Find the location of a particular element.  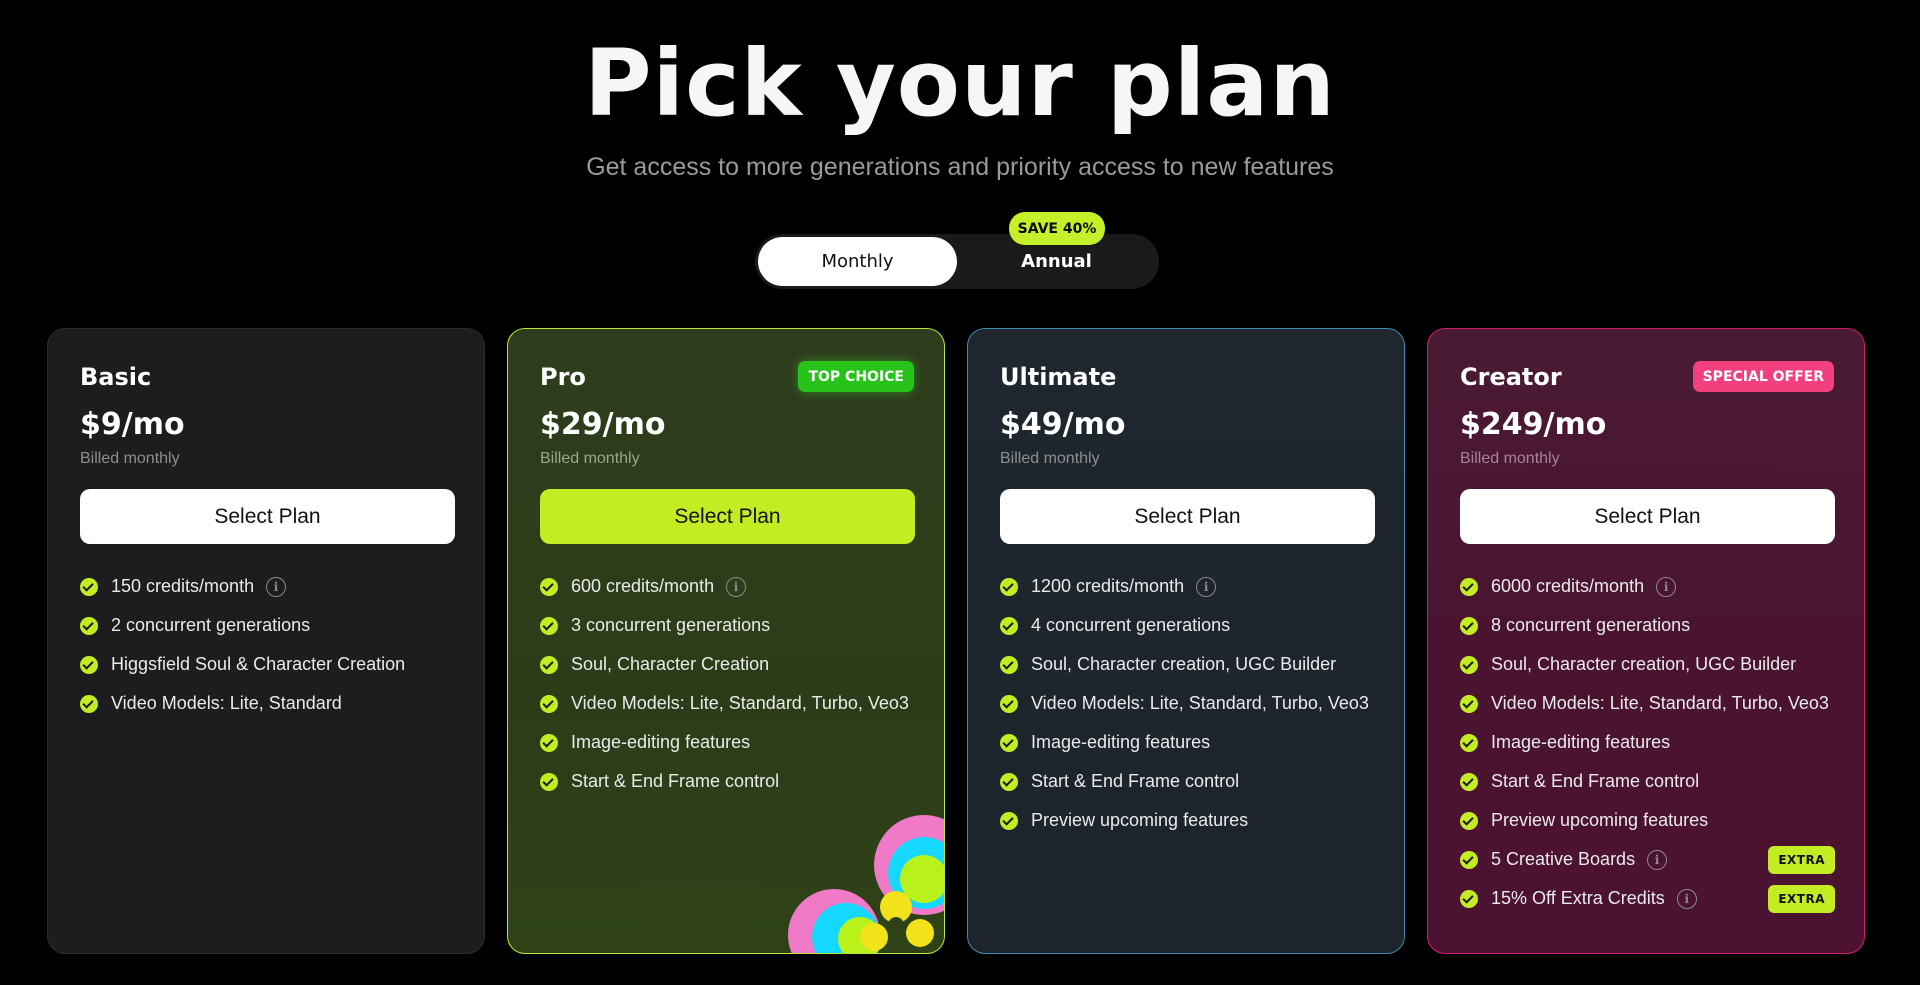

feature-label: Soul, Character creation, UGC Builder is located at coordinates (1184, 664).